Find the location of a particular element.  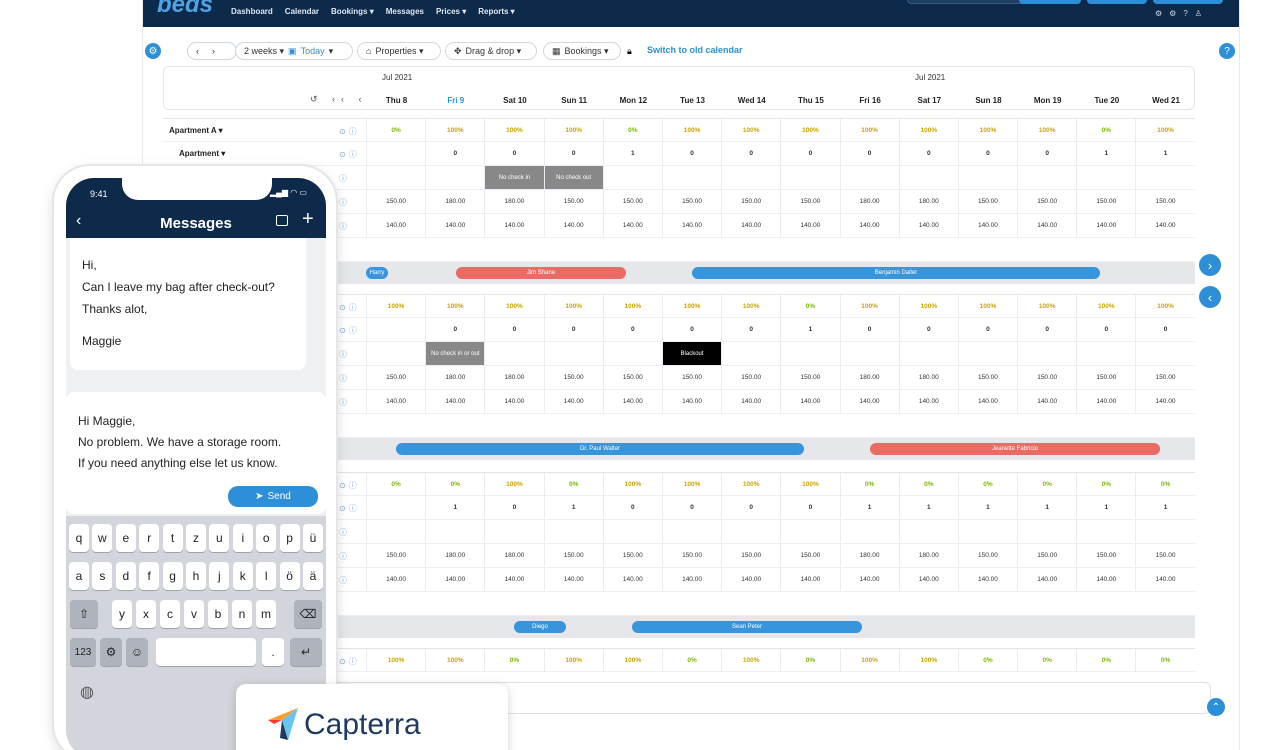

space-key is located at coordinates (206, 652).